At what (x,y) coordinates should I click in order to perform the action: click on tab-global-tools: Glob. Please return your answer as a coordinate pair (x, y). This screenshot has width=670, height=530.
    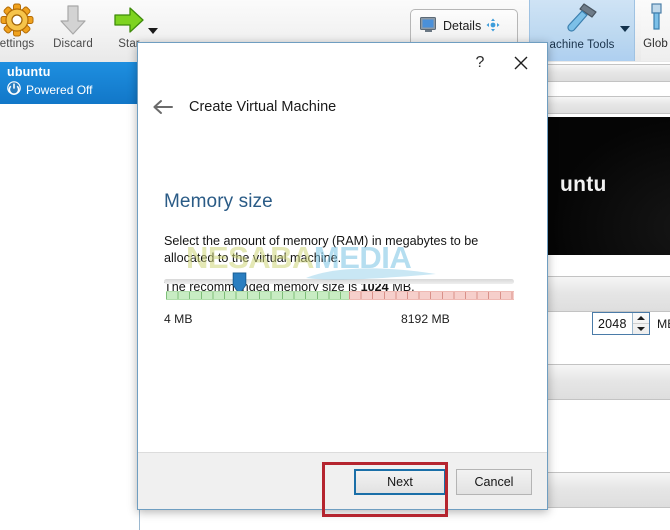
    Looking at the image, I should click on (655, 30).